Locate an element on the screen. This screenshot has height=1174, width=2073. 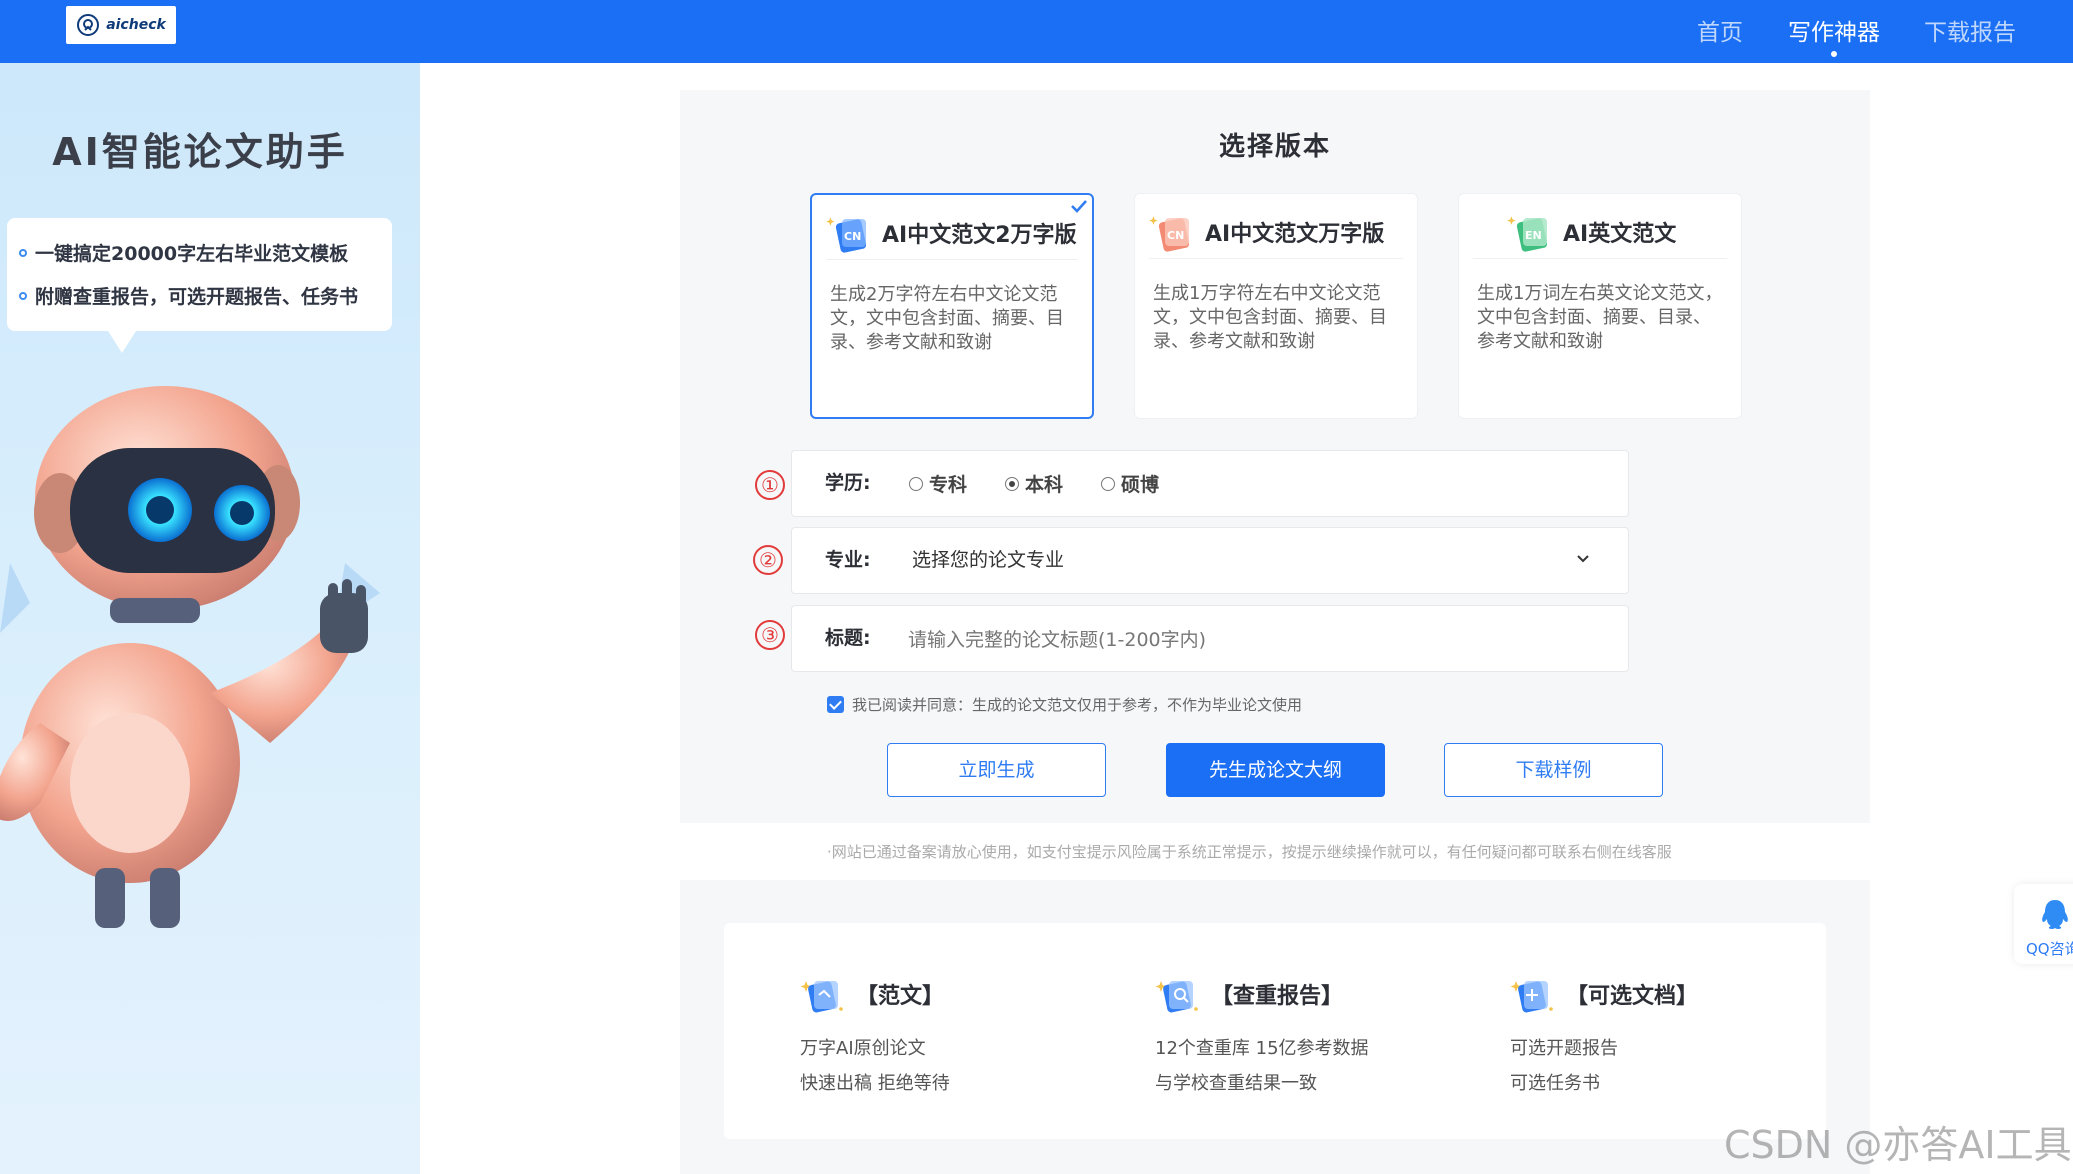
qq-consult-button: QQ咨询 is located at coordinates (2043, 924).